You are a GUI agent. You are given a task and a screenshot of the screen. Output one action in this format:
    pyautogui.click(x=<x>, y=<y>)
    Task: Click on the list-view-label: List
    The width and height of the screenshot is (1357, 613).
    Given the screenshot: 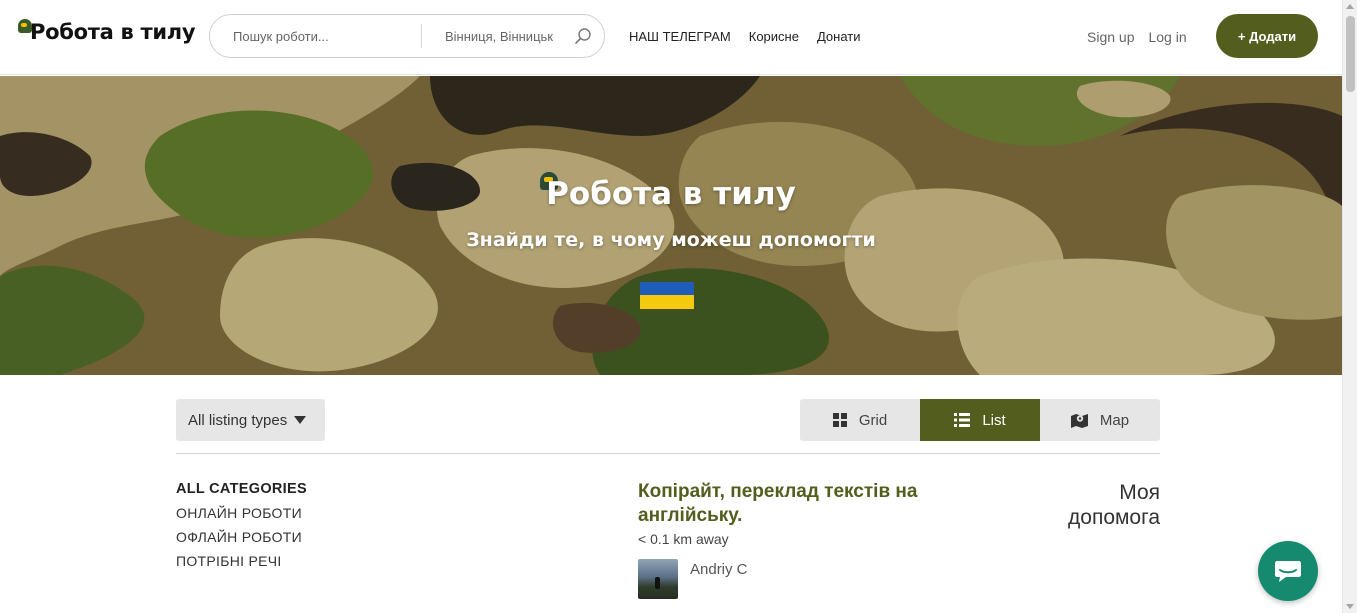 What is the action you would take?
    pyautogui.click(x=994, y=420)
    